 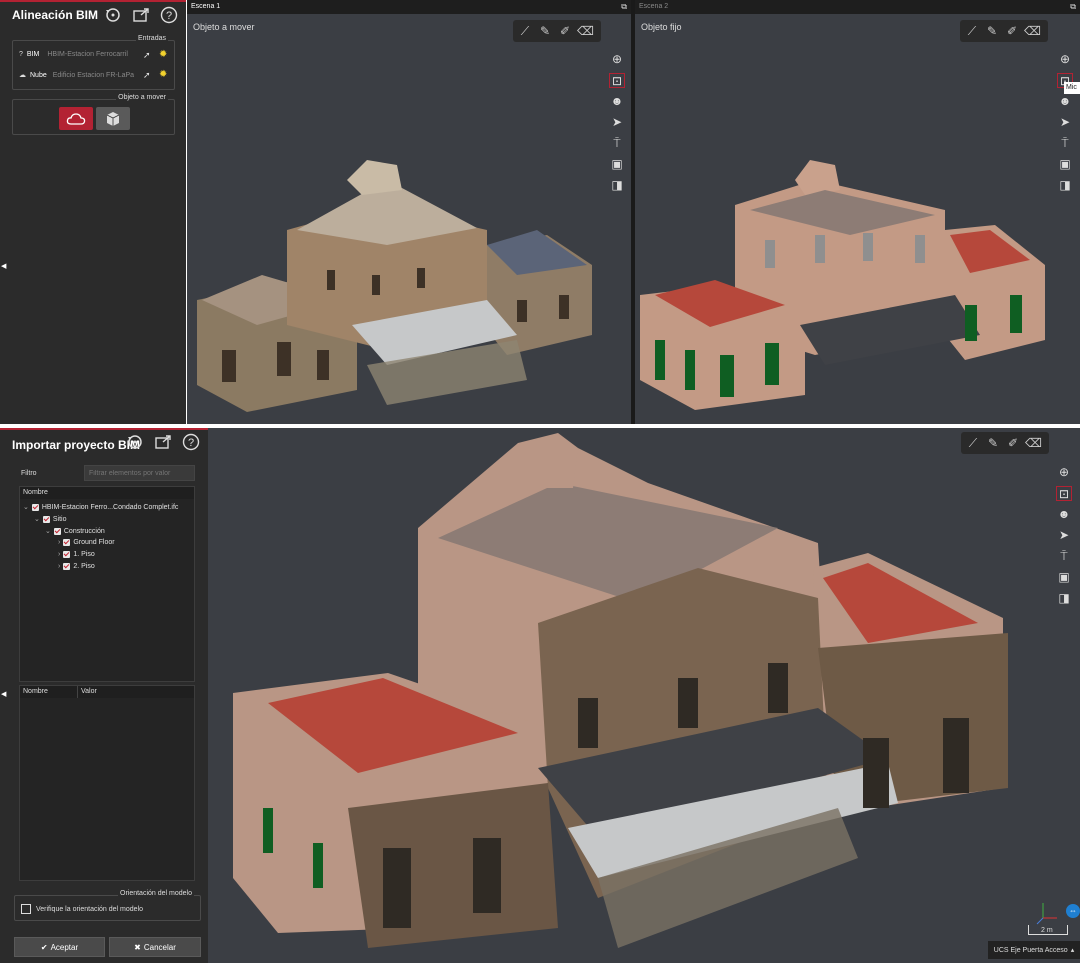 I want to click on pointcloud-building, so click(x=394, y=286).